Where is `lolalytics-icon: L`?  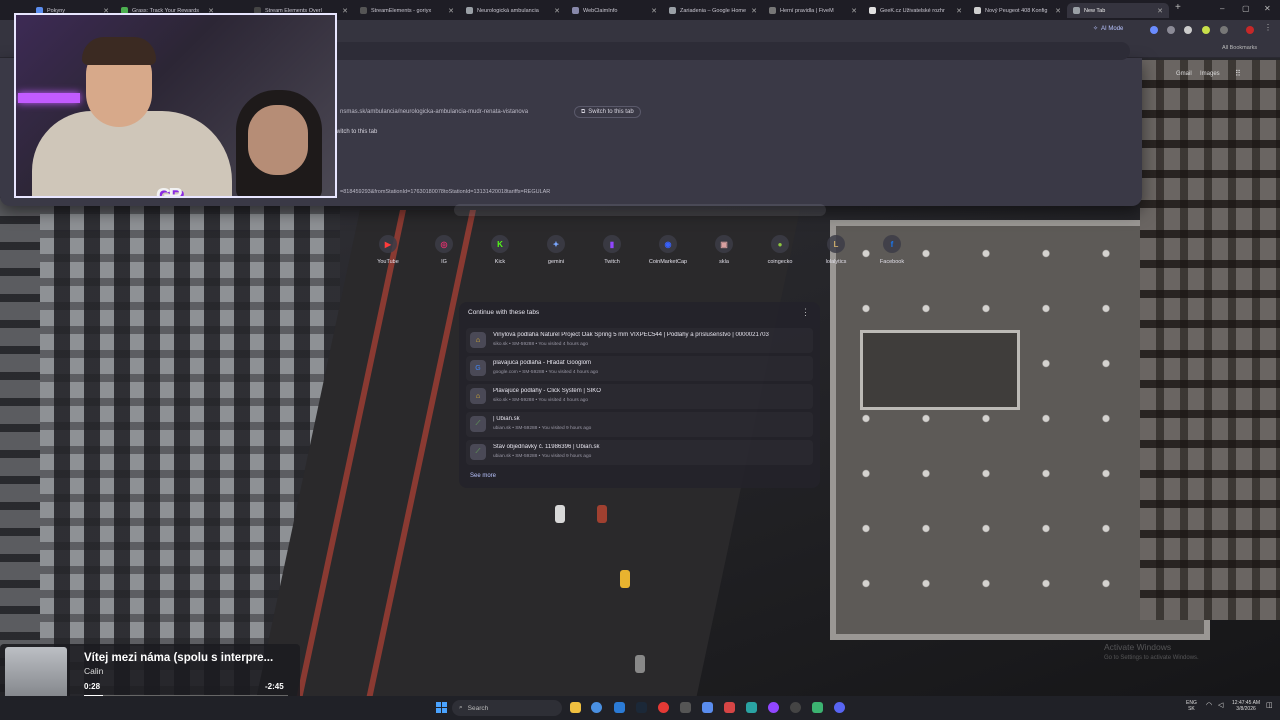 lolalytics-icon: L is located at coordinates (836, 244).